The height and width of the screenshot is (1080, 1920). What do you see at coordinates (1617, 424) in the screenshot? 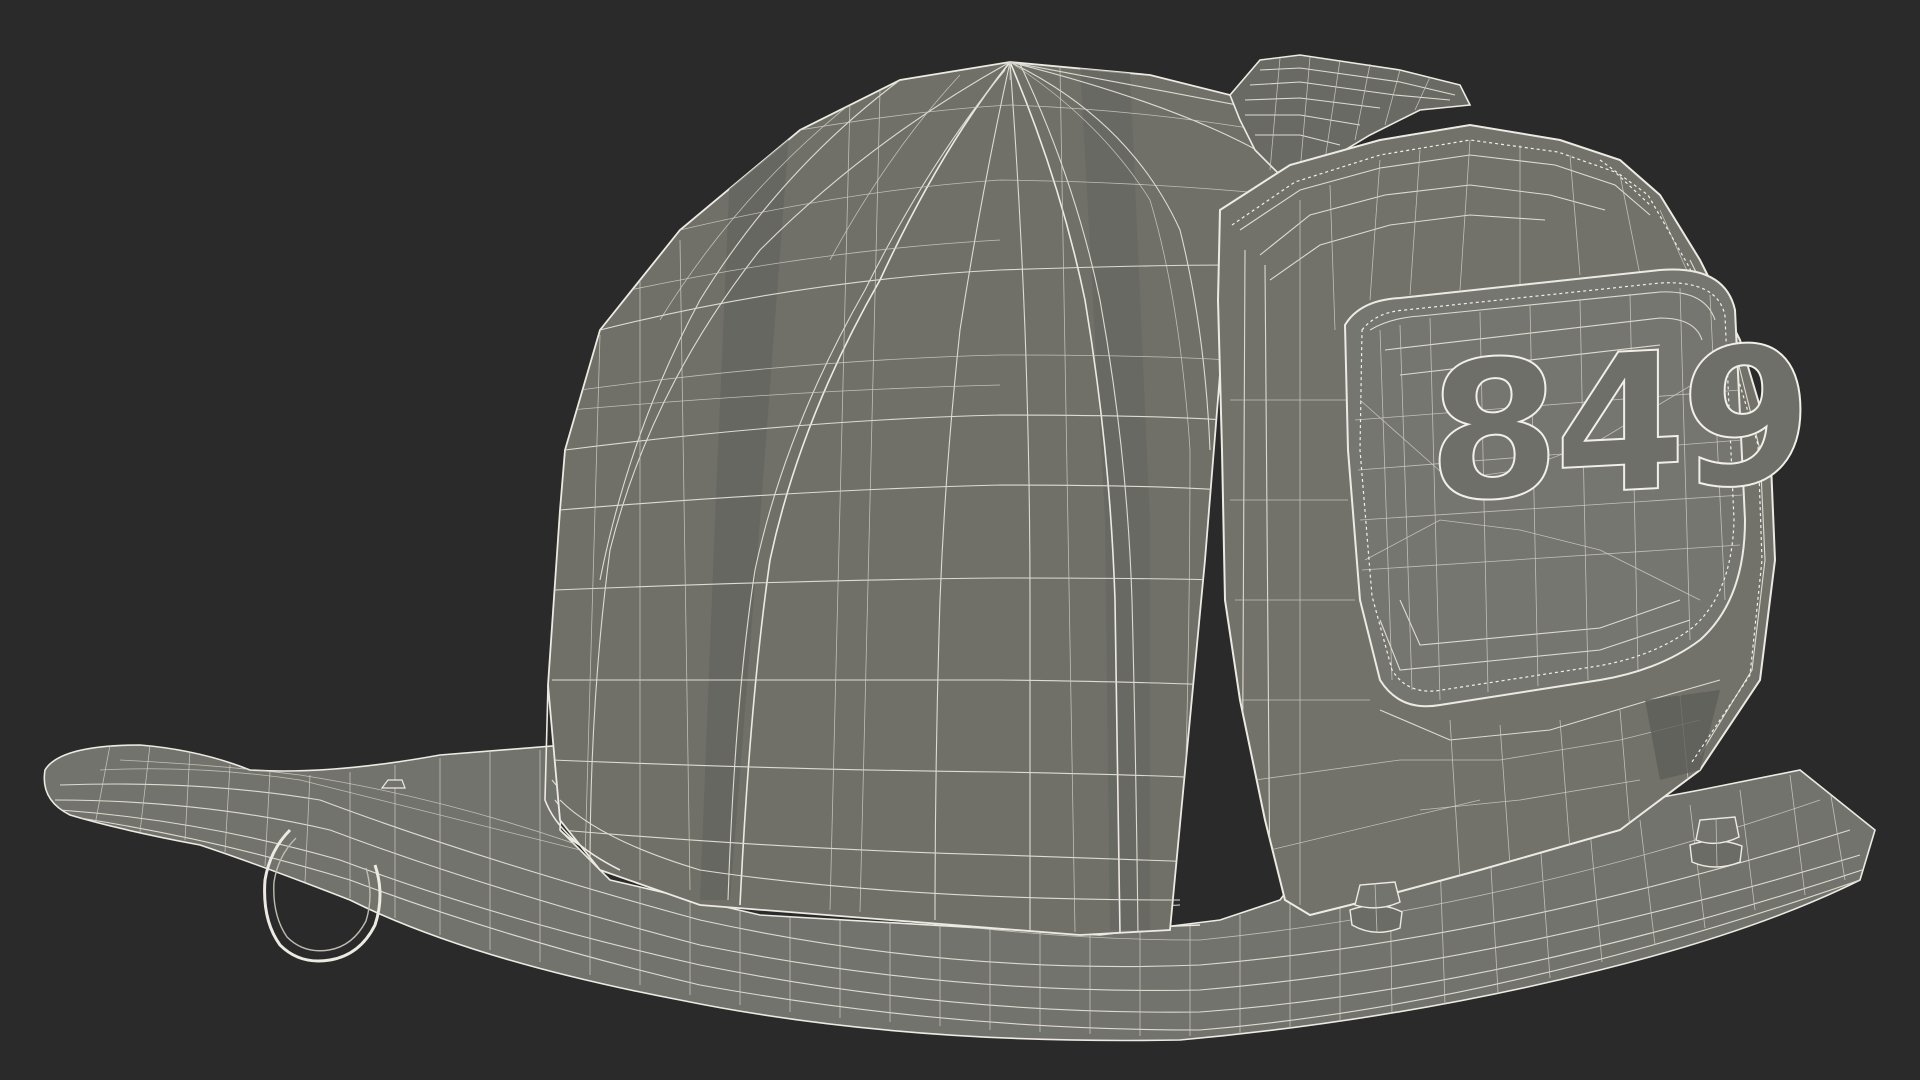
I see `badge-number: 849` at bounding box center [1617, 424].